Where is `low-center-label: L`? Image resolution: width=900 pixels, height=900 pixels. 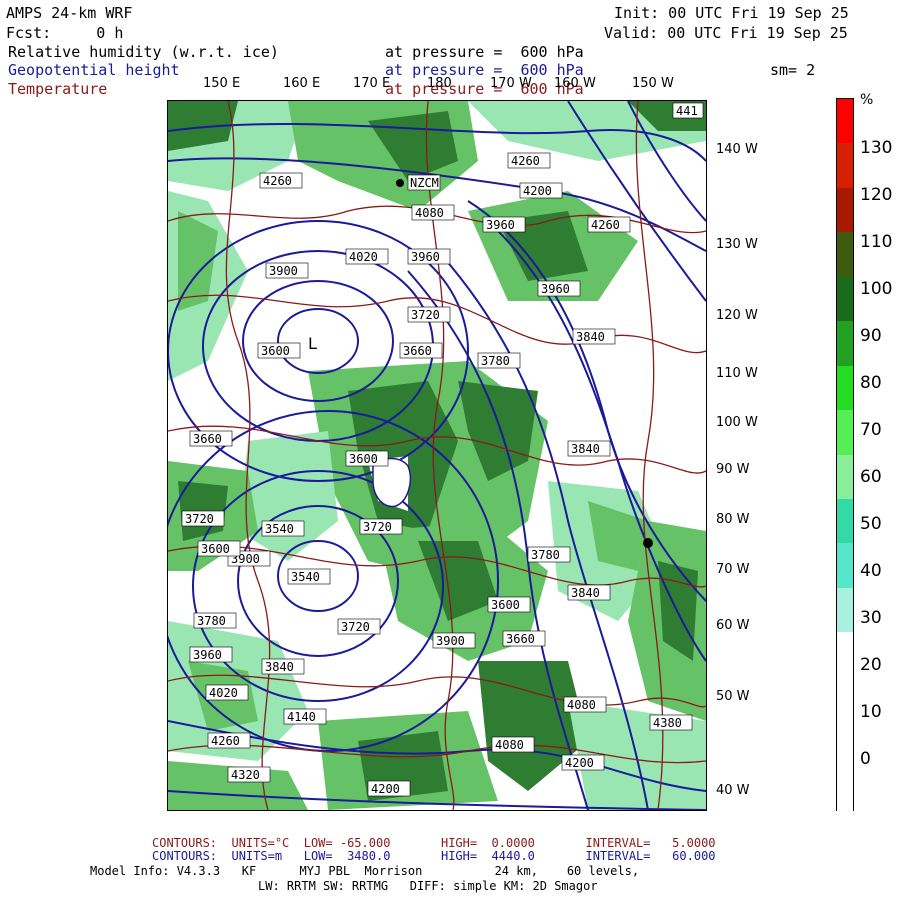 low-center-label: L is located at coordinates (312, 343).